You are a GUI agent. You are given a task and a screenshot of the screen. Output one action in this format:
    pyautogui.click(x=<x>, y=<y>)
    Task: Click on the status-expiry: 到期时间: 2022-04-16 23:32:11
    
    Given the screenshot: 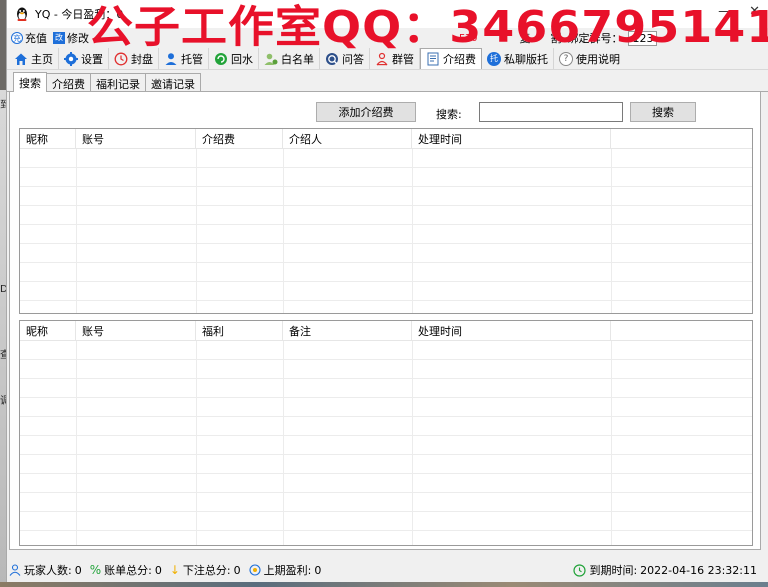 What is the action you would take?
    pyautogui.click(x=665, y=570)
    